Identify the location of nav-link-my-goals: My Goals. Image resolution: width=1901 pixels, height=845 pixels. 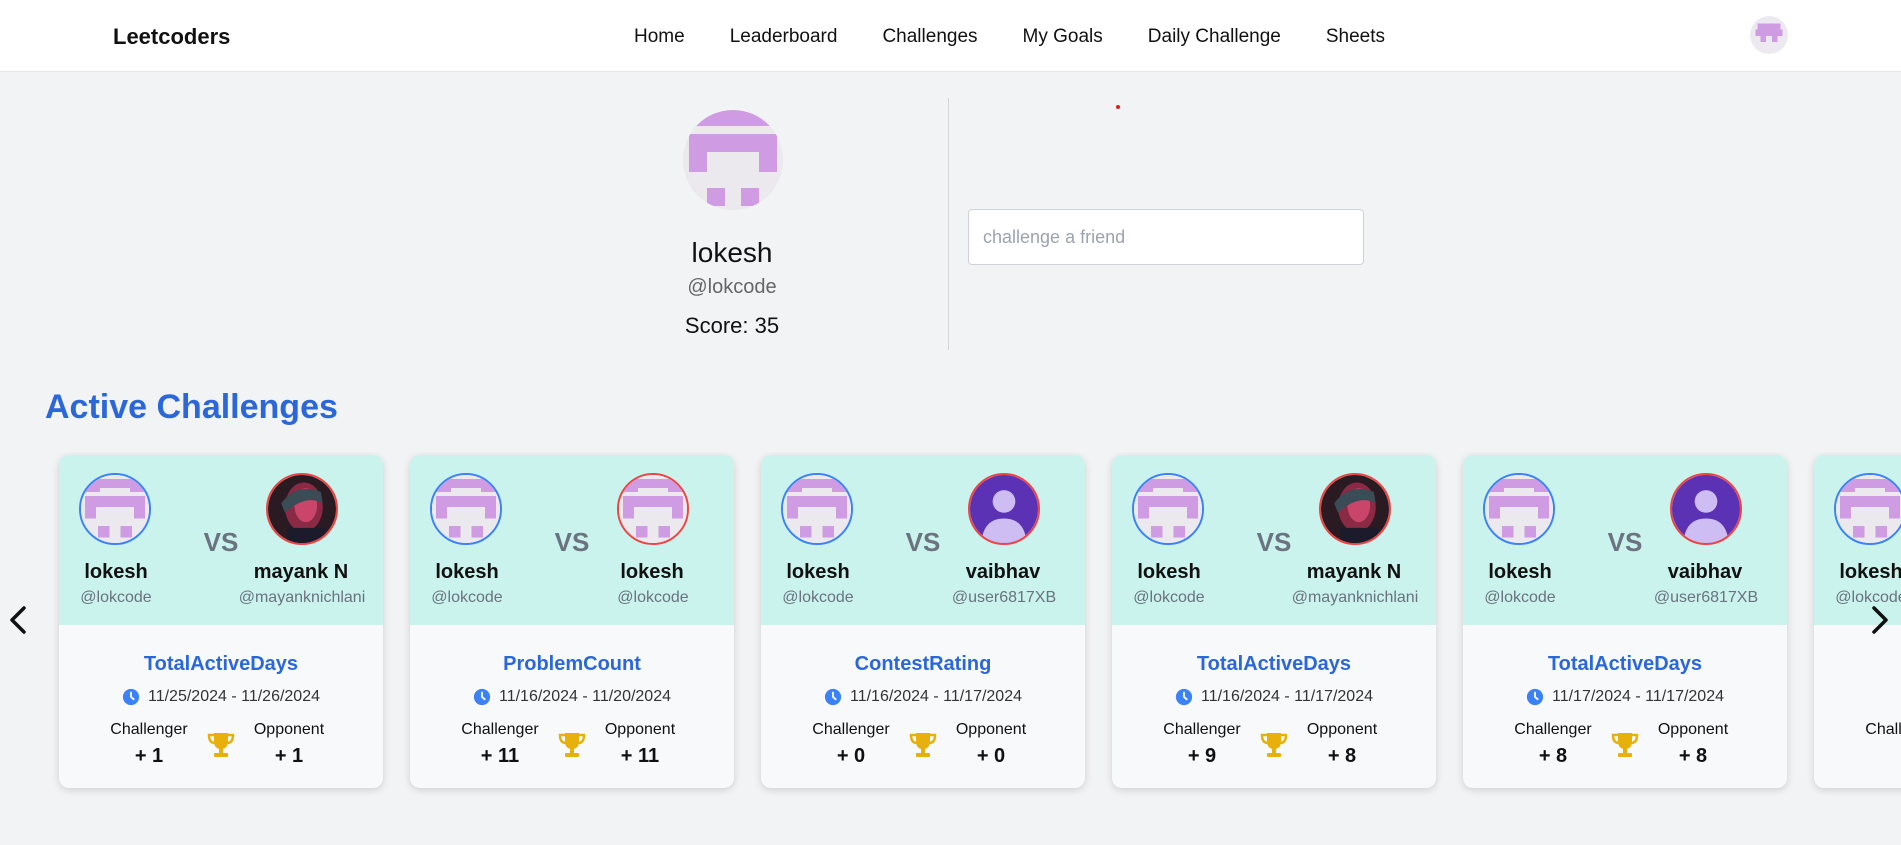
(1063, 37).